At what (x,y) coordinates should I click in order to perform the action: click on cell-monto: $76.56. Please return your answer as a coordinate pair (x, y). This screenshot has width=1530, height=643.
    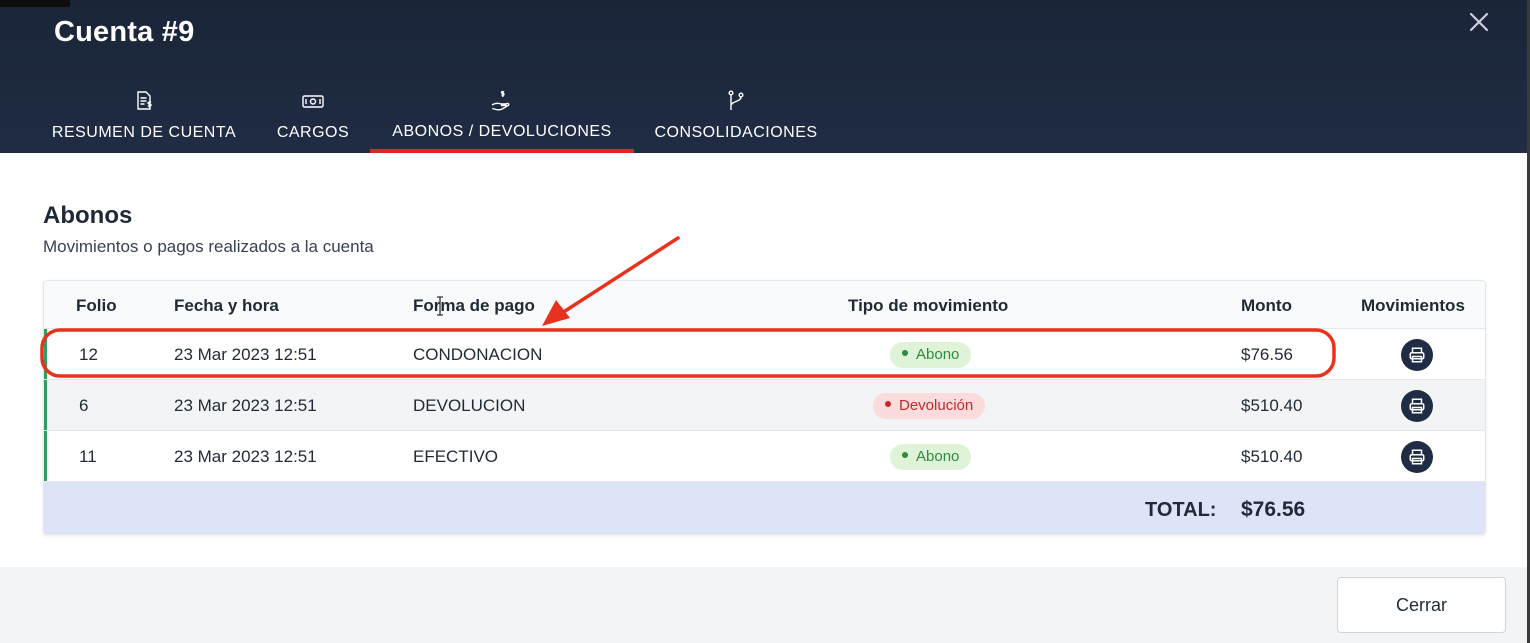
    Looking at the image, I should click on (1267, 354).